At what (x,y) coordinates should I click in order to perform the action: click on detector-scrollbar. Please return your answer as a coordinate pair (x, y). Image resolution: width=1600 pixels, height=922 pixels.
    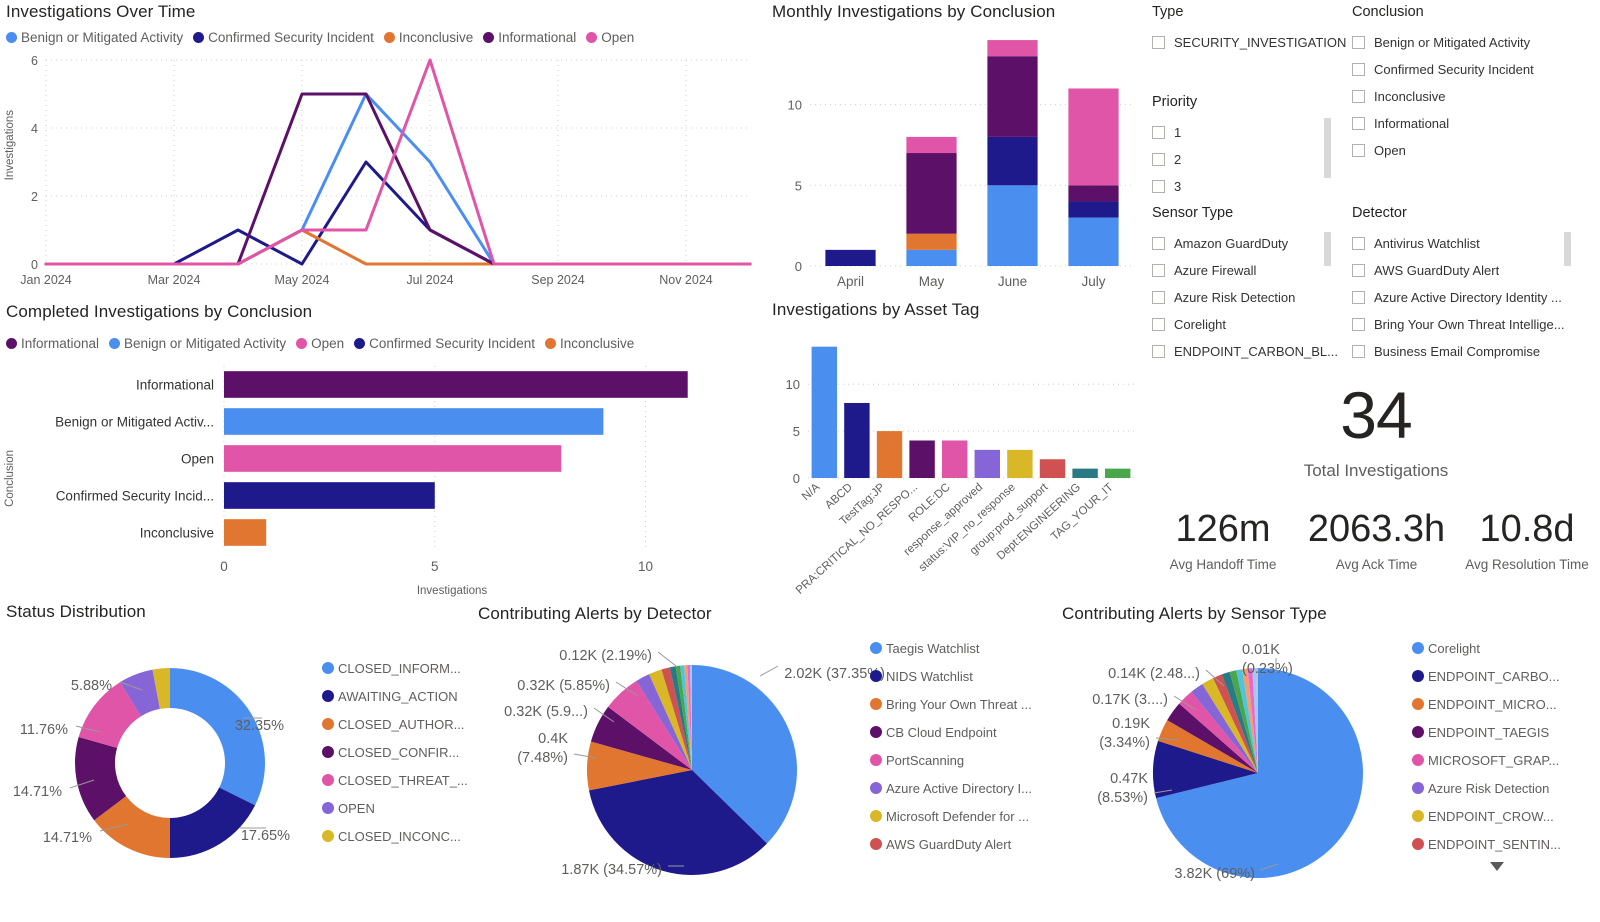
    Looking at the image, I should click on (1567, 249).